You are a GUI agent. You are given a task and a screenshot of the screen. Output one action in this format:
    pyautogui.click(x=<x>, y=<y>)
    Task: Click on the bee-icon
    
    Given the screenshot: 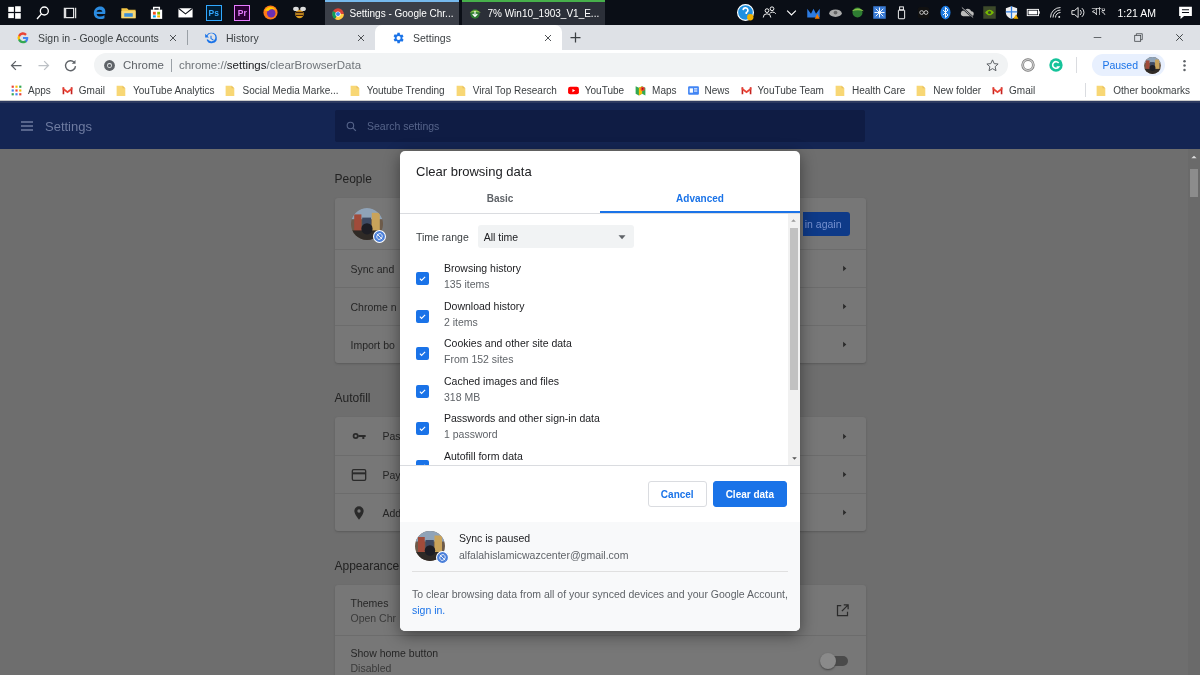 What is the action you would take?
    pyautogui.click(x=299, y=12)
    